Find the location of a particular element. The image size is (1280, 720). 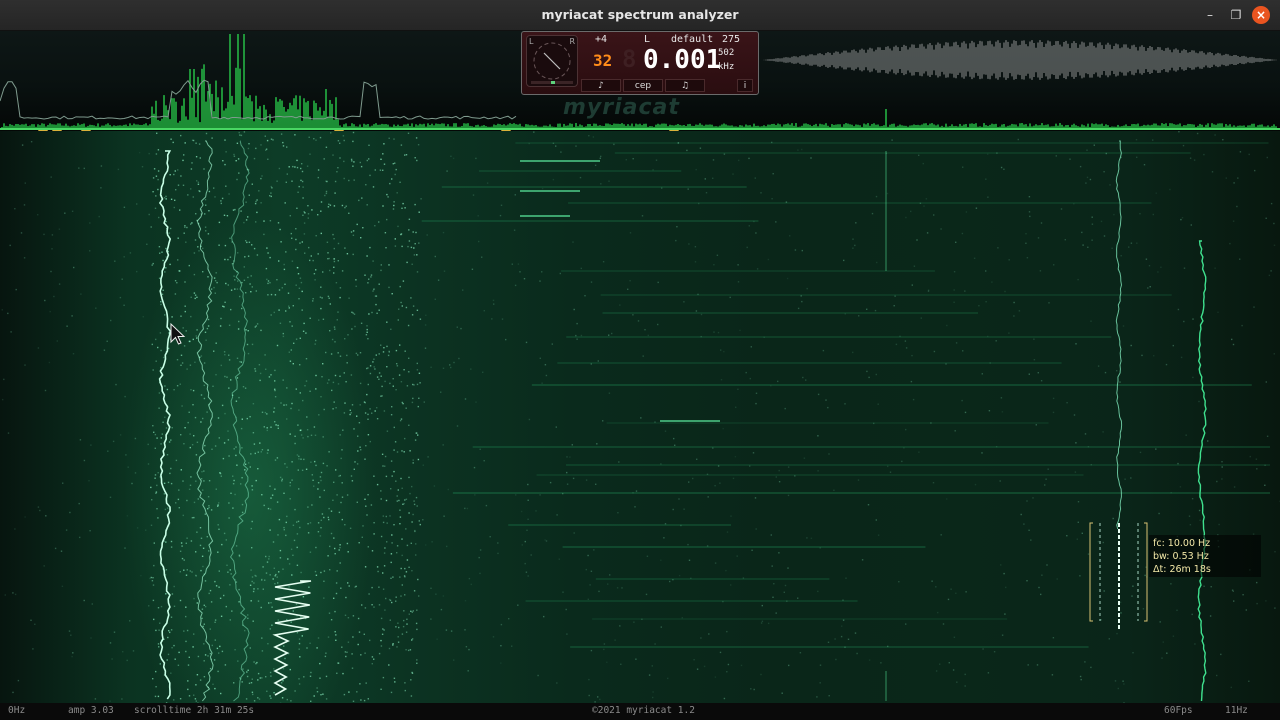

close-button: × is located at coordinates (1261, 15).